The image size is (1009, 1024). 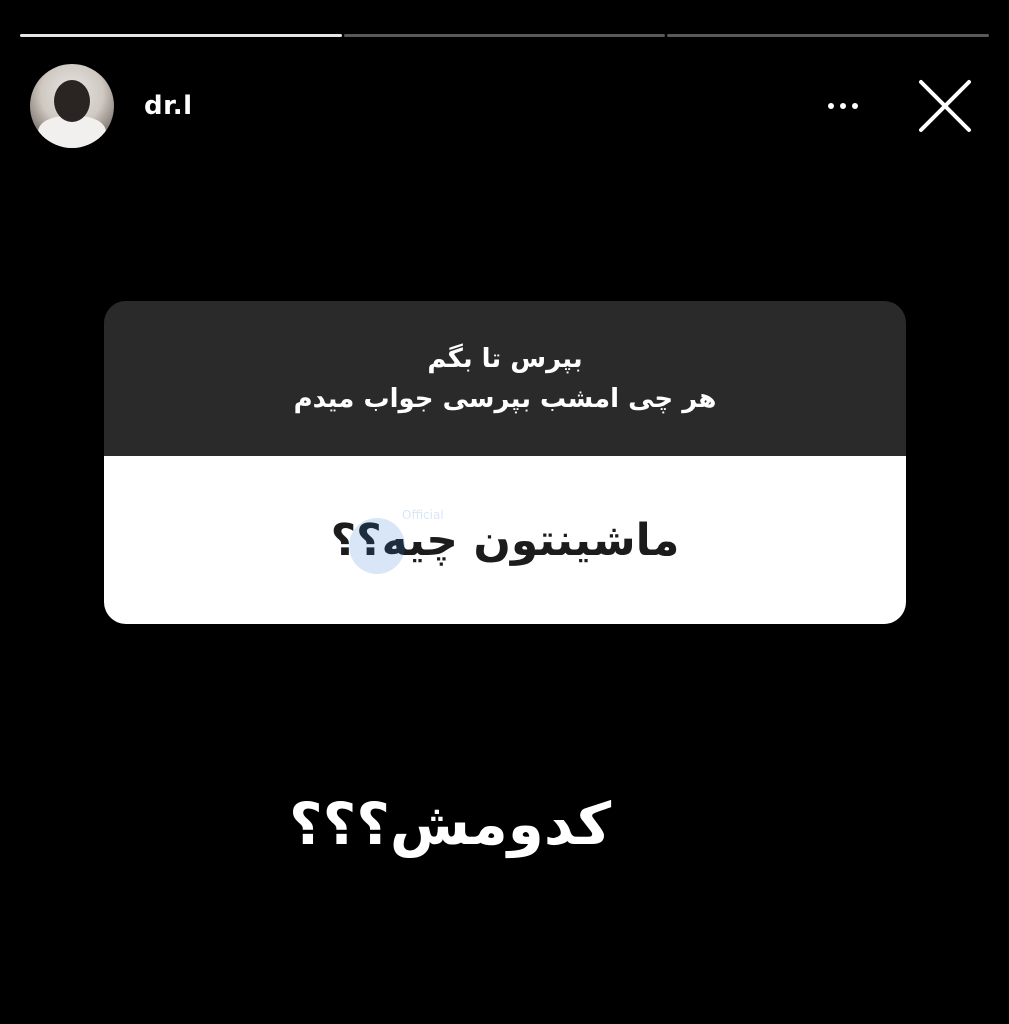 I want to click on answer-text: کدومش؟؟؟, so click(x=450, y=824).